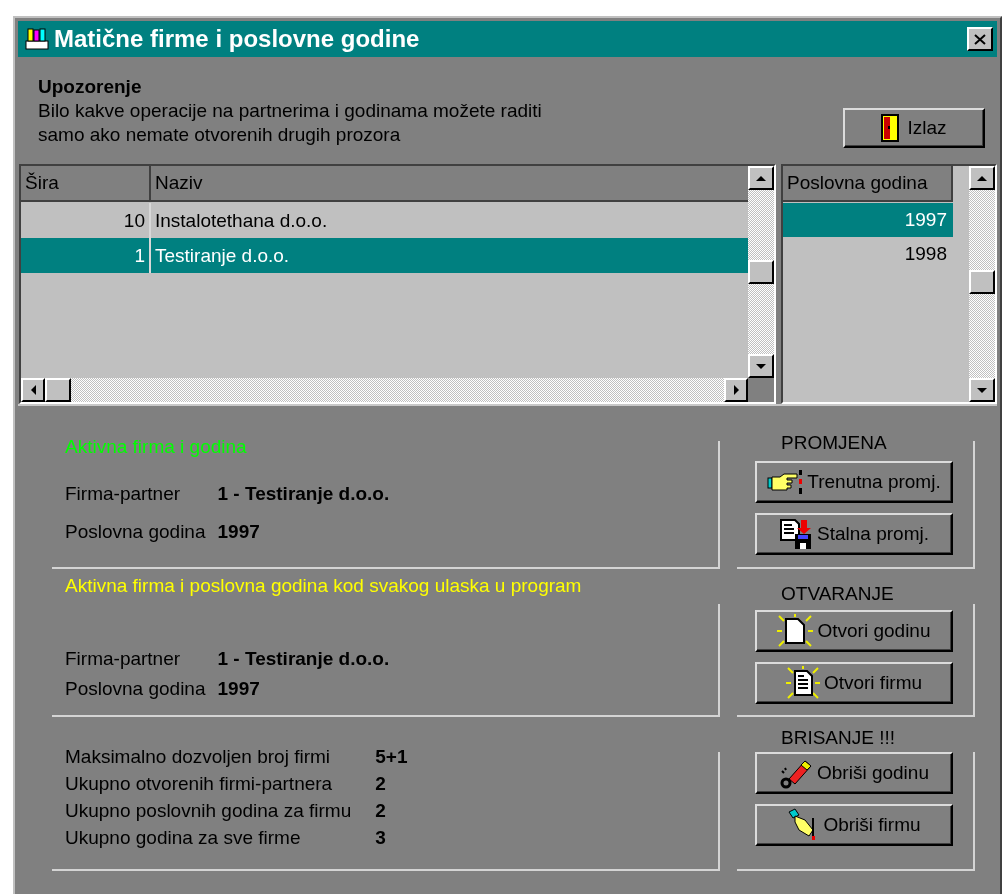  I want to click on list-item: 1998, so click(868, 254).